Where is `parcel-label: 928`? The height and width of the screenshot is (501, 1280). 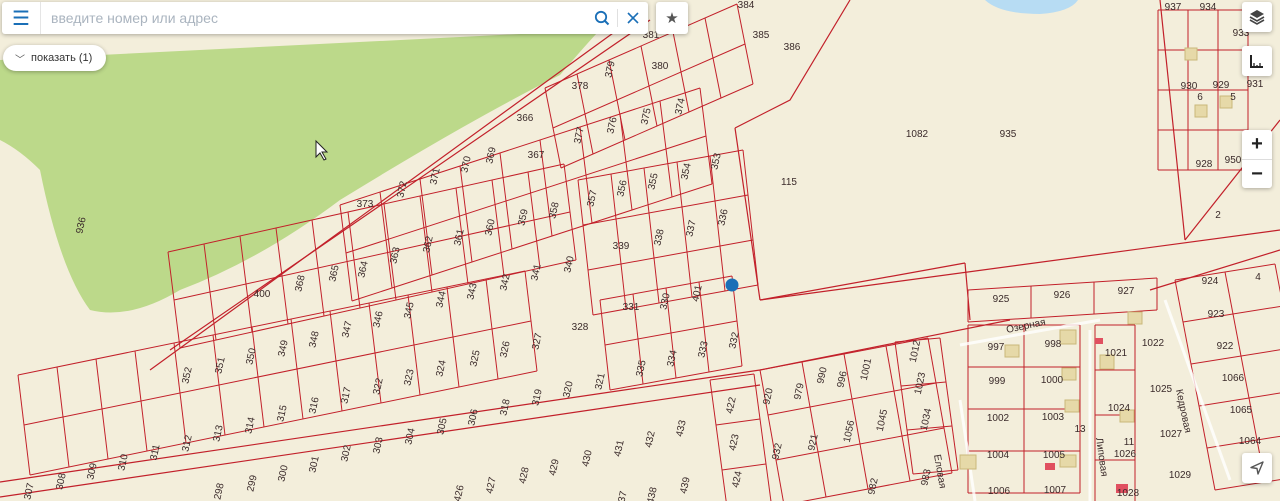
parcel-label: 928 is located at coordinates (1204, 164).